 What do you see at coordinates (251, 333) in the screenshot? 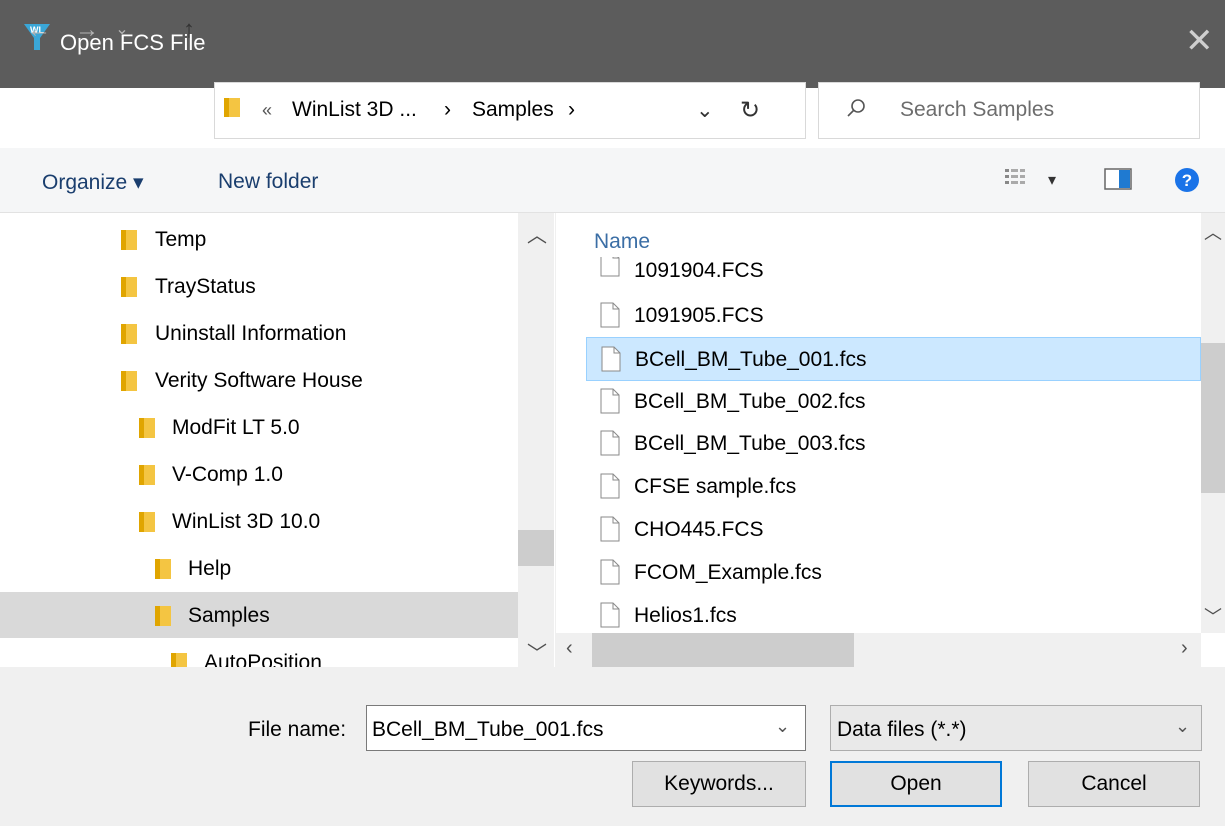
I see `tree-item-label: Uninstall Information` at bounding box center [251, 333].